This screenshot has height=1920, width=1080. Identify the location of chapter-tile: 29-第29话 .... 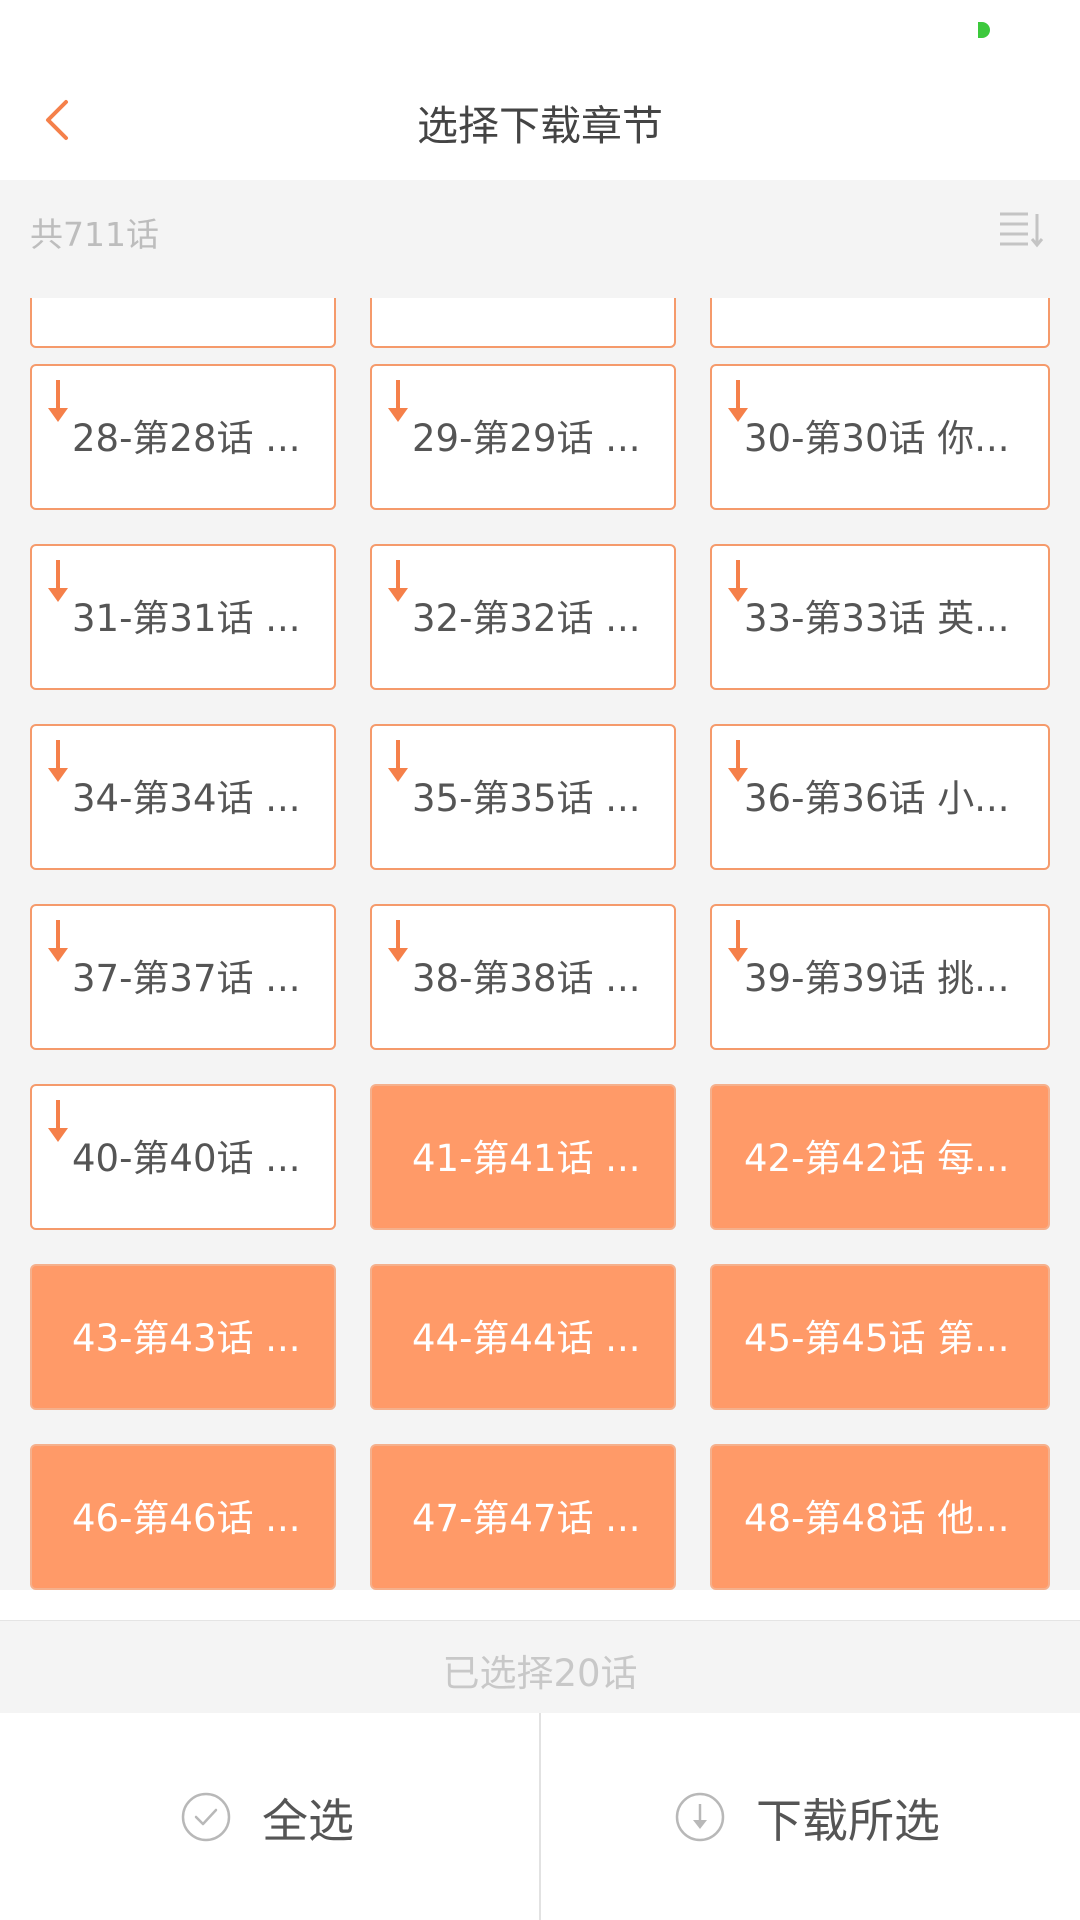
(523, 437).